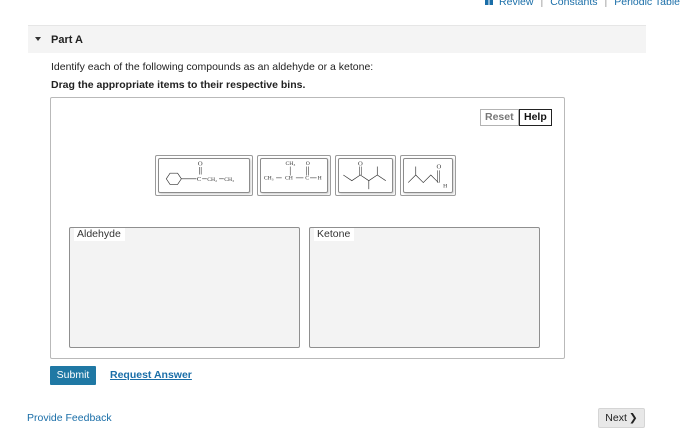 The height and width of the screenshot is (438, 700). What do you see at coordinates (334, 234) in the screenshot?
I see `bin-label: Ketone` at bounding box center [334, 234].